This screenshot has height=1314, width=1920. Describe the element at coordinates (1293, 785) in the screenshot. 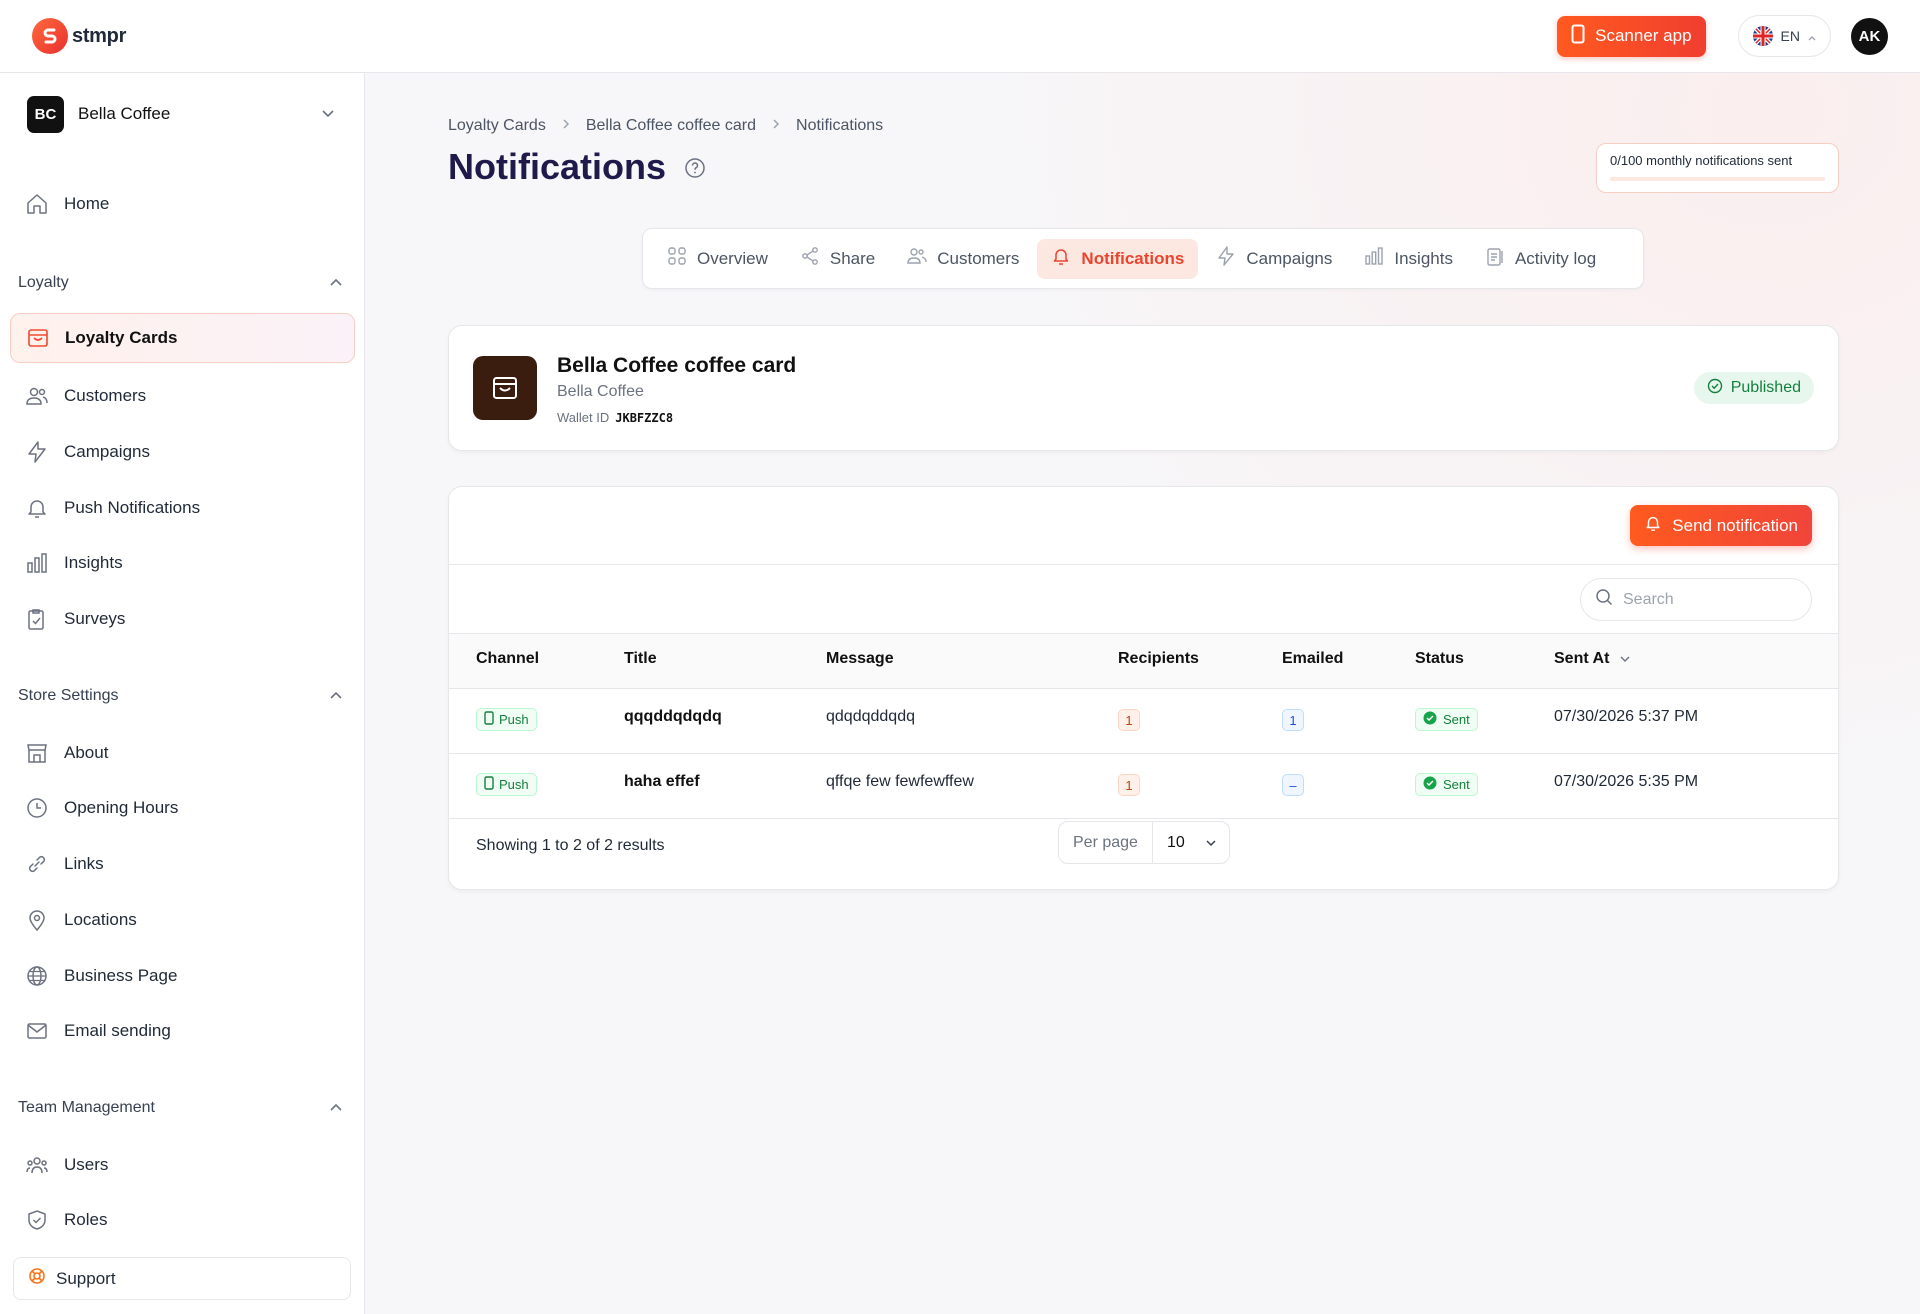

I see `emailed-count: –` at that location.